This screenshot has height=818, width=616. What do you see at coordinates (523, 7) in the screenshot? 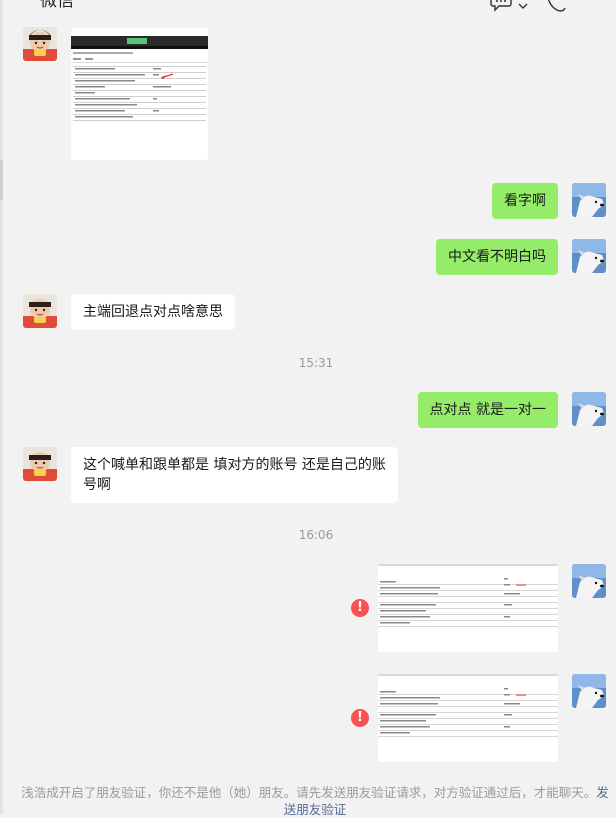
I see `chevron-down-icon` at bounding box center [523, 7].